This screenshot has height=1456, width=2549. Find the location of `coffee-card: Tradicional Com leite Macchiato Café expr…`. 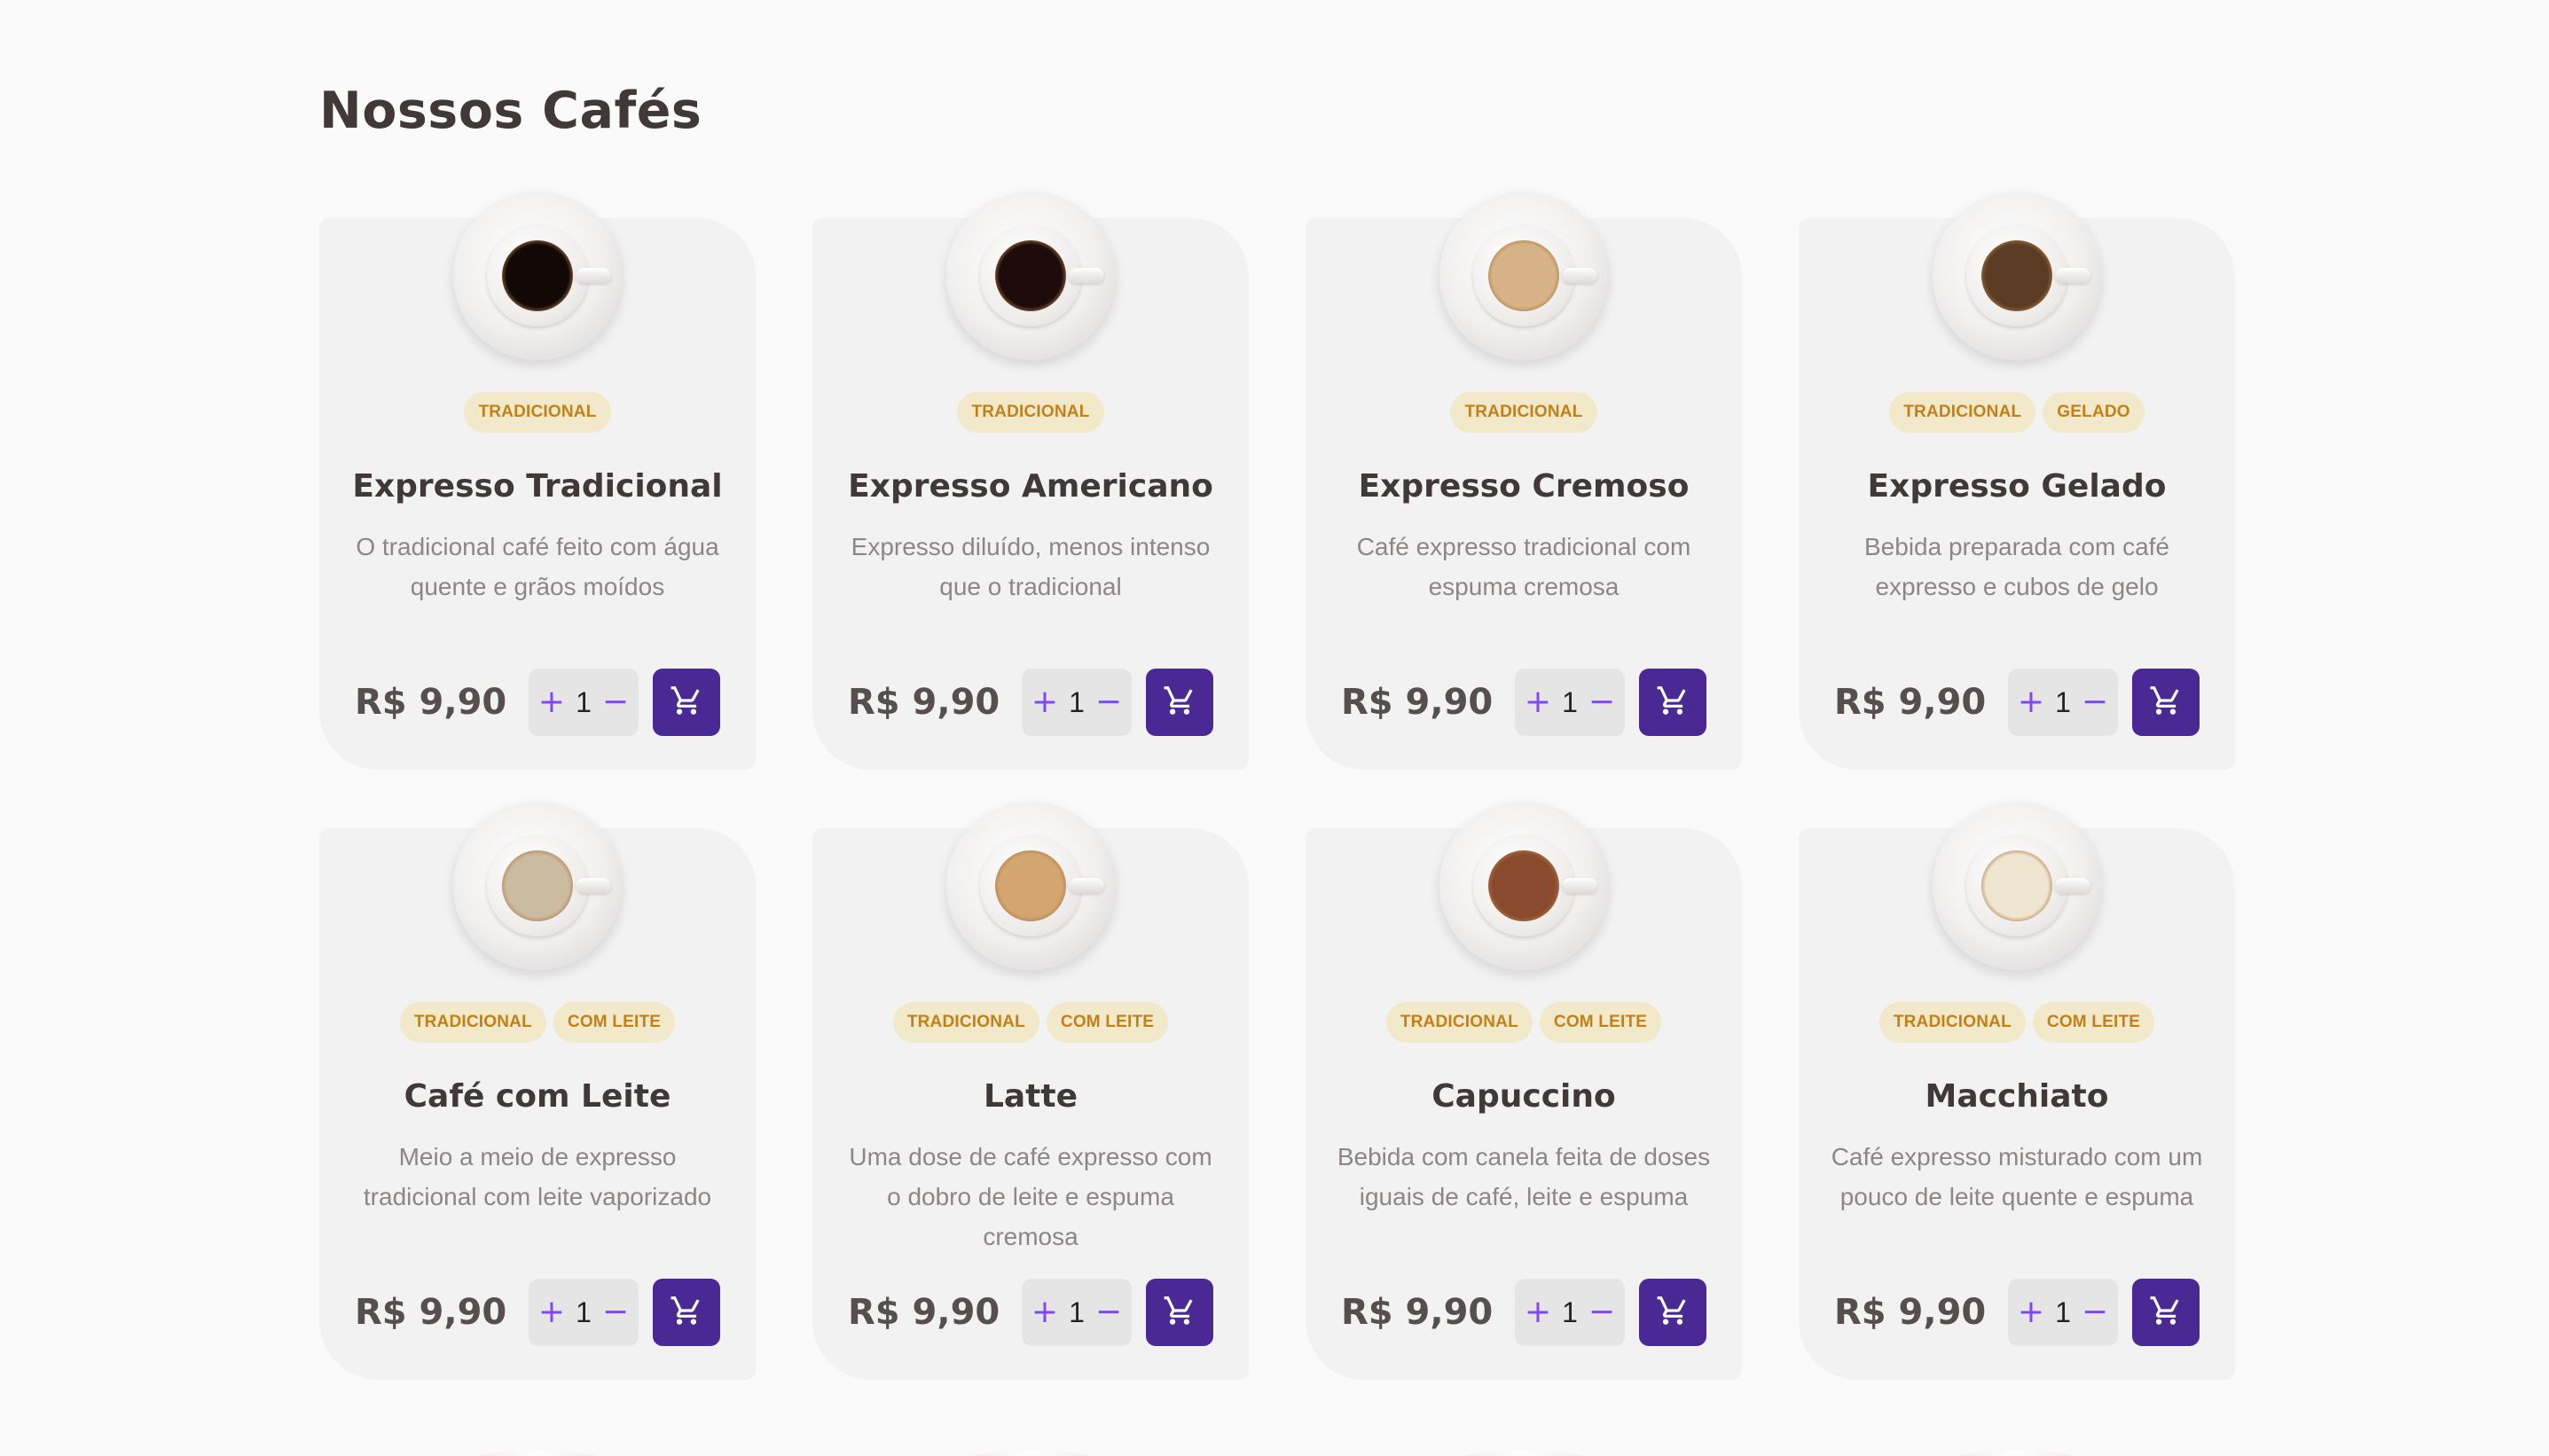

coffee-card: Tradicional Com leite Macchiato Café expr… is located at coordinates (2017, 1091).